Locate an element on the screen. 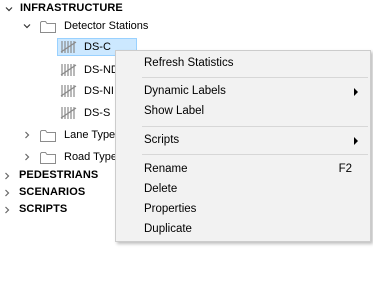  menu-item-label: Rename is located at coordinates (166, 169).